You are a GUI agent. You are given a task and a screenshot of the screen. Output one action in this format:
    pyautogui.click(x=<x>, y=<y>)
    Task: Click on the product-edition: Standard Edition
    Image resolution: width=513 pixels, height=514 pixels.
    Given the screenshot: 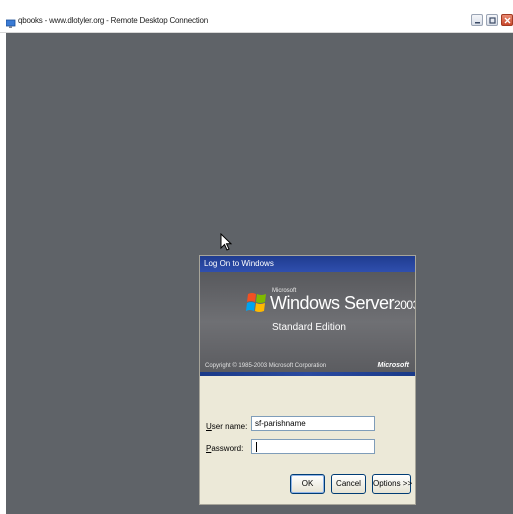 What is the action you would take?
    pyautogui.click(x=309, y=327)
    